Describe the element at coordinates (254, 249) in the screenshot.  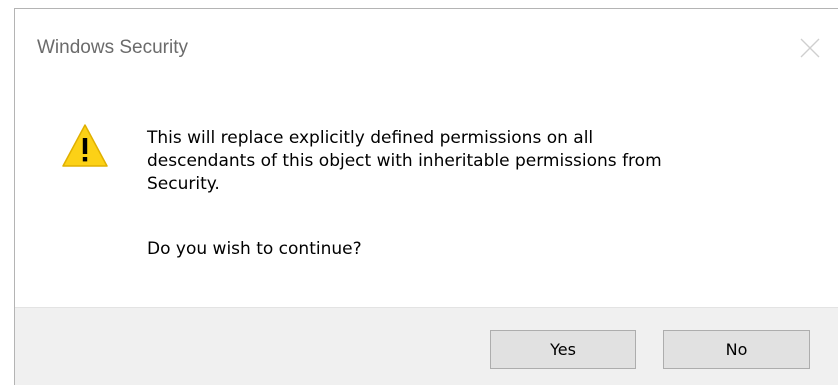
I see `dialog-question: Do you wish to continue?` at that location.